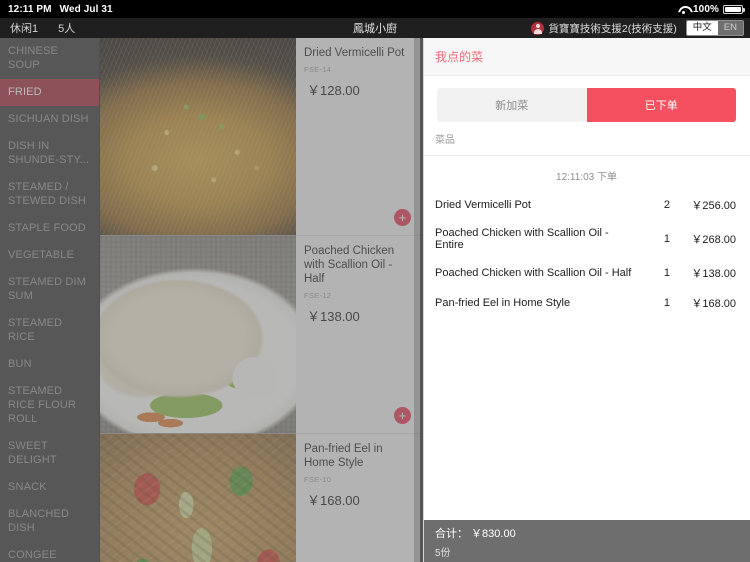 The width and height of the screenshot is (750, 562). I want to click on order-footer: 合计： ￥830.00 5份, so click(586, 541).